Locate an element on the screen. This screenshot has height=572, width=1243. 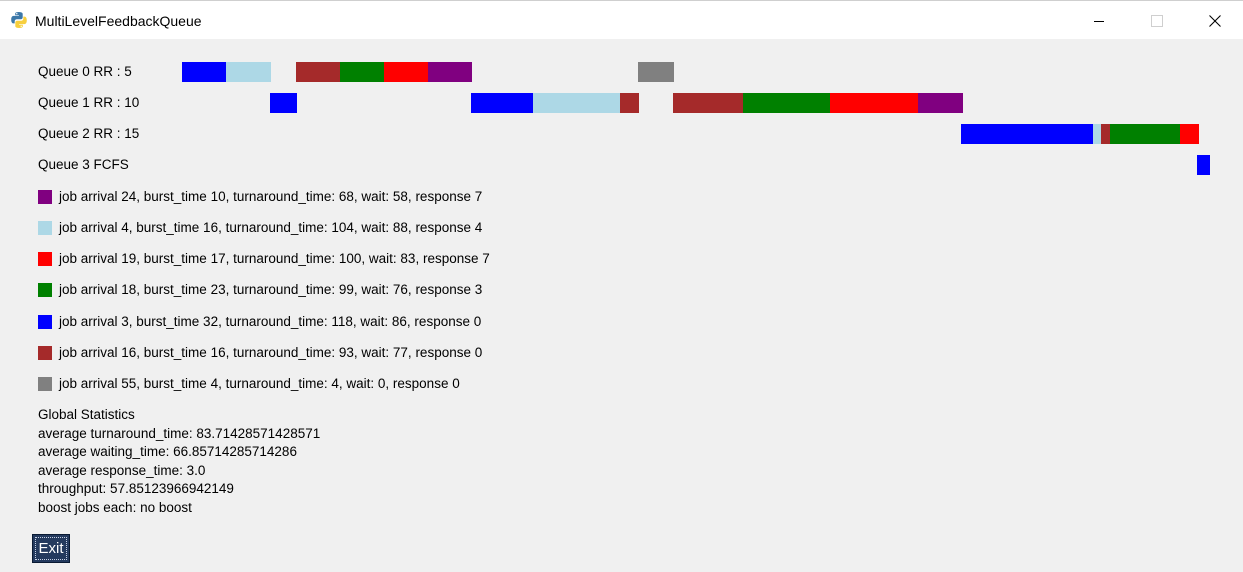
queue-2-label: Queue 2 RR : 15 is located at coordinates (89, 133).